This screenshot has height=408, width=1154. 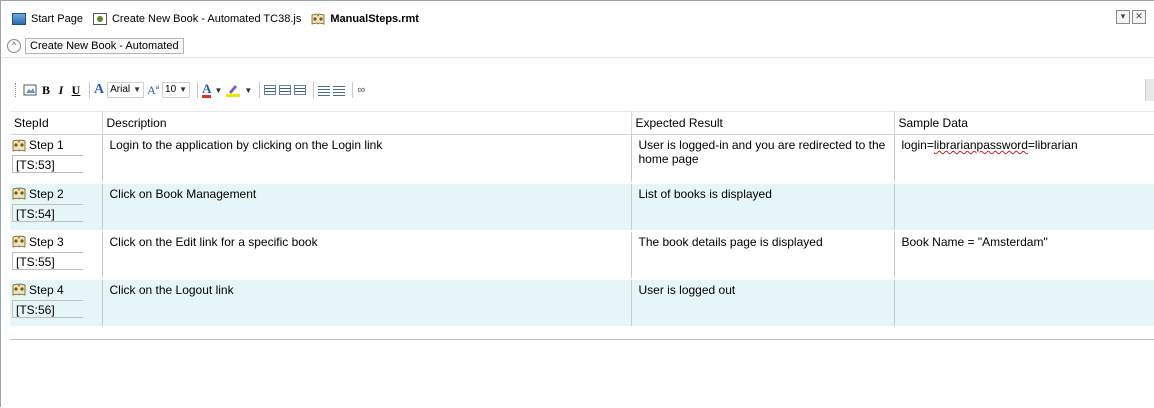 What do you see at coordinates (361, 90) in the screenshot?
I see `hyperlink-icon: ∞` at bounding box center [361, 90].